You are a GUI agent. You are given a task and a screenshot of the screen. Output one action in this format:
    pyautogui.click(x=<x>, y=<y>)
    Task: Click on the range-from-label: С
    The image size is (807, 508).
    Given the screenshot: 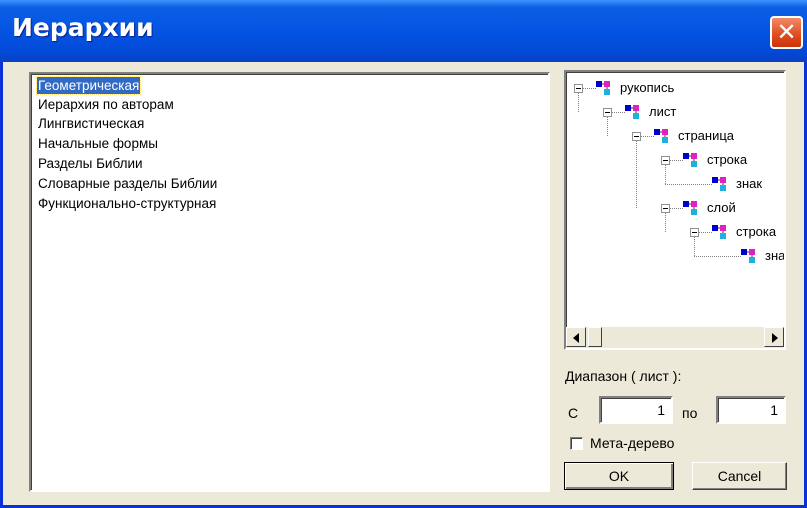 What is the action you would take?
    pyautogui.click(x=573, y=413)
    